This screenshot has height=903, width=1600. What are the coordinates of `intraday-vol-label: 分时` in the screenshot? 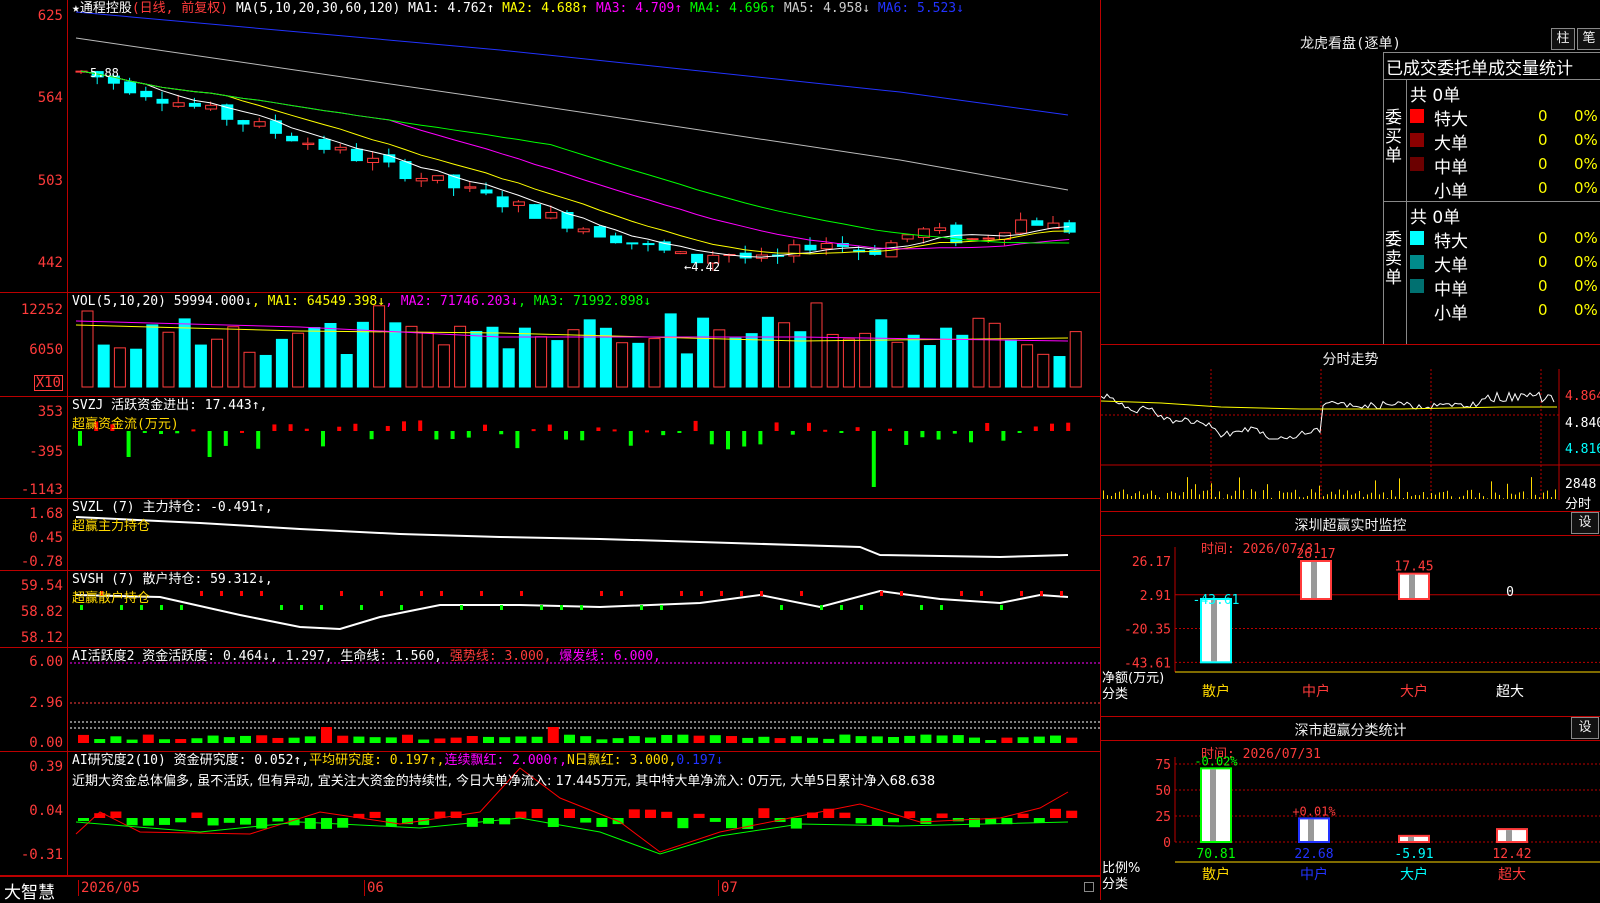 It's located at (1578, 502).